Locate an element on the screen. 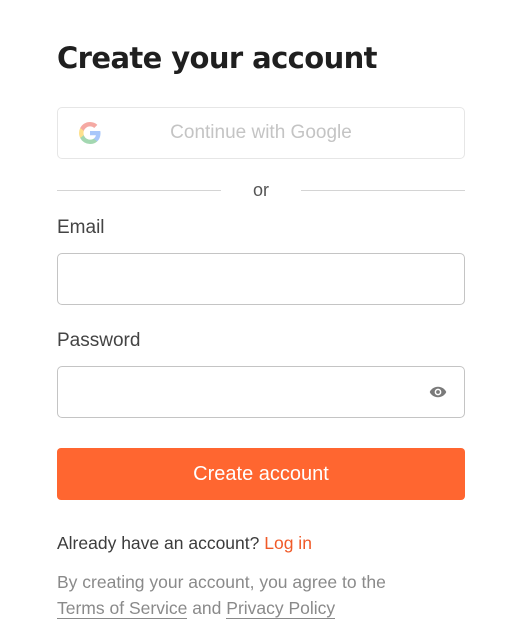 The height and width of the screenshot is (640, 518). page-title: Create your account is located at coordinates (217, 58).